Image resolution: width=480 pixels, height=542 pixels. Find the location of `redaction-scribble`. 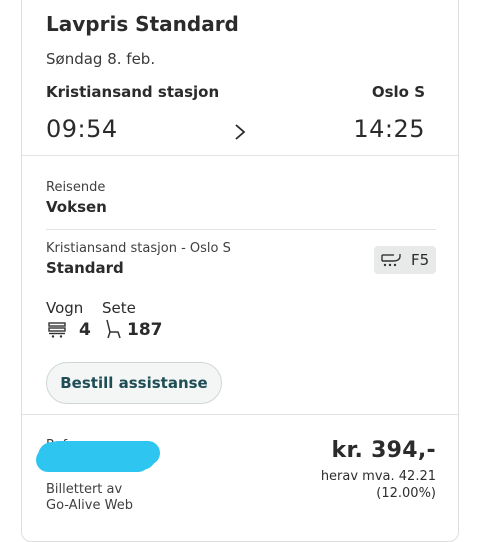

redaction-scribble is located at coordinates (97, 456).